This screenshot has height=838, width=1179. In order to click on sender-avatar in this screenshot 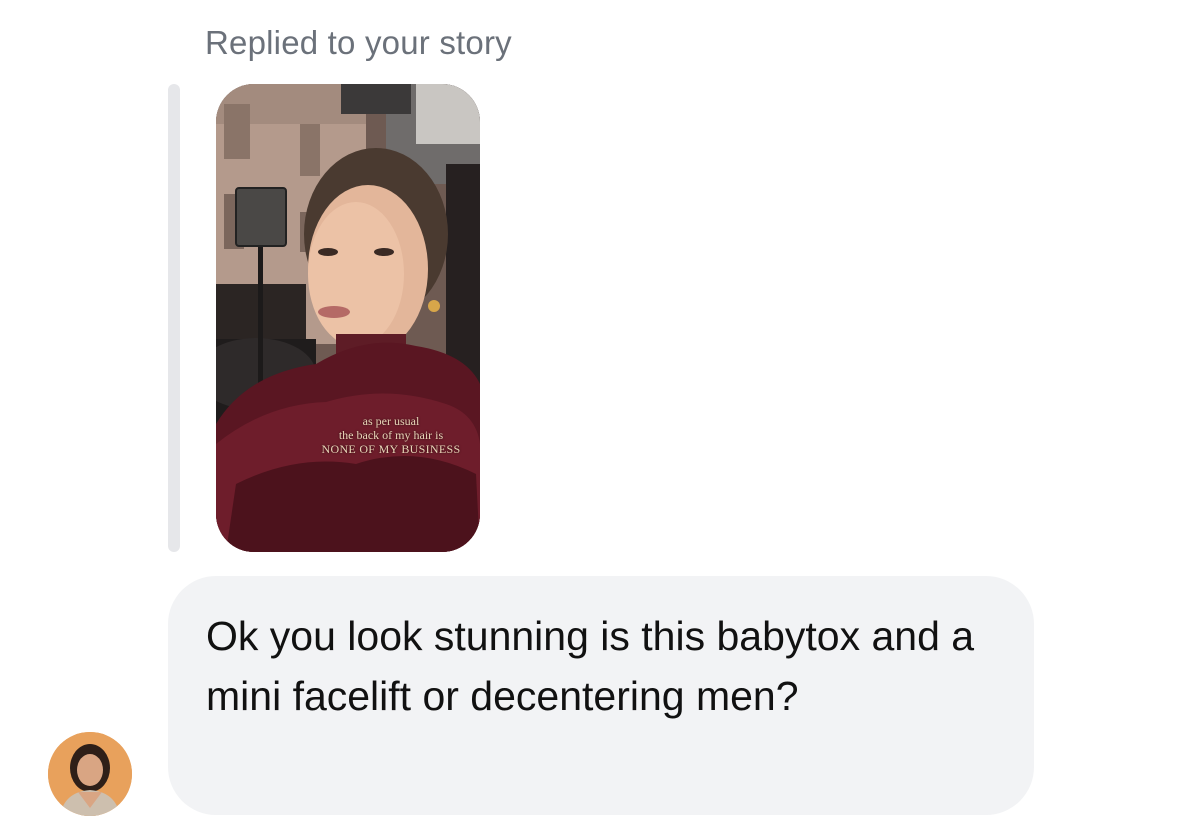, I will do `click(90, 774)`.